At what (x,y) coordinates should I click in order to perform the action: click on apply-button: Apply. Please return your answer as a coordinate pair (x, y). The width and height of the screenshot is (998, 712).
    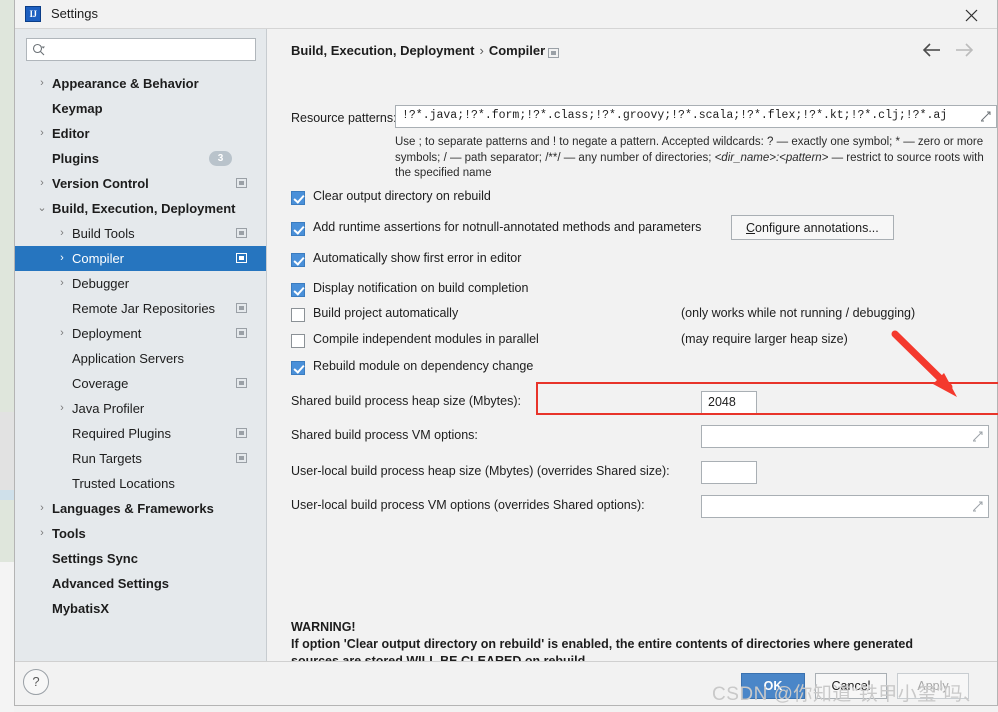
    Looking at the image, I should click on (933, 686).